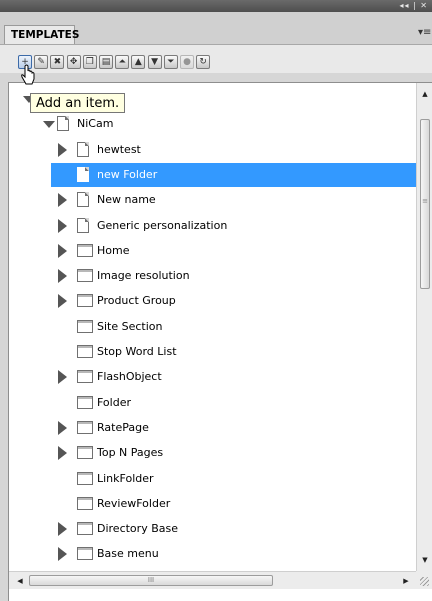 Image resolution: width=432 pixels, height=601 pixels. What do you see at coordinates (216, 6) in the screenshot?
I see `panel-title-bar: ◂◂ | ✕` at bounding box center [216, 6].